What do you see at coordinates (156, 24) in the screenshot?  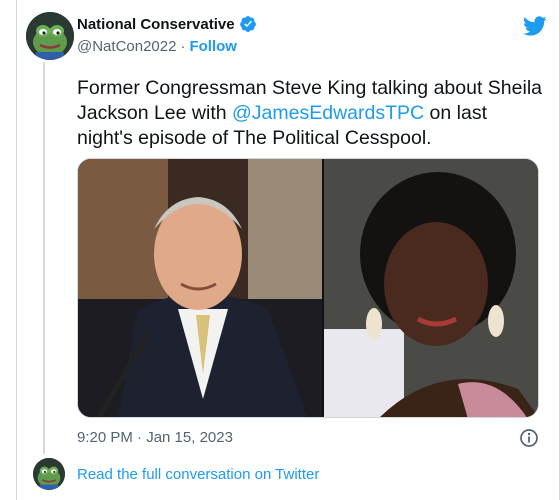 I see `display-name: National Conservative` at bounding box center [156, 24].